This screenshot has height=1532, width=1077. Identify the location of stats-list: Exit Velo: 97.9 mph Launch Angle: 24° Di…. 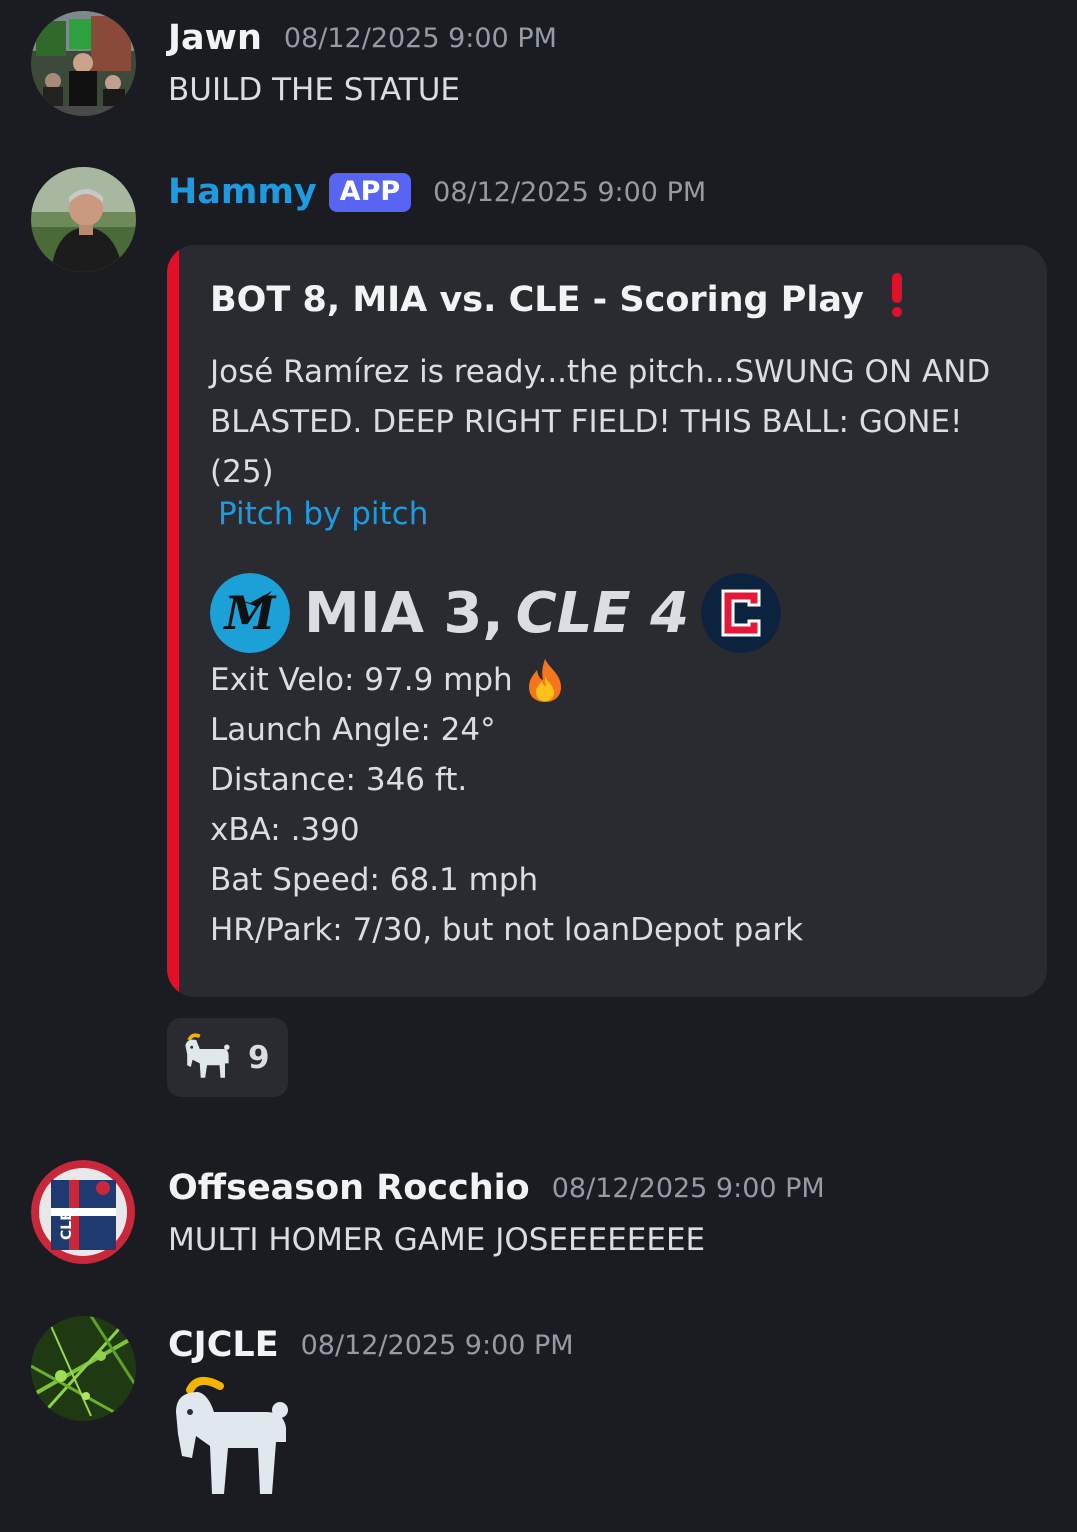
(506, 805).